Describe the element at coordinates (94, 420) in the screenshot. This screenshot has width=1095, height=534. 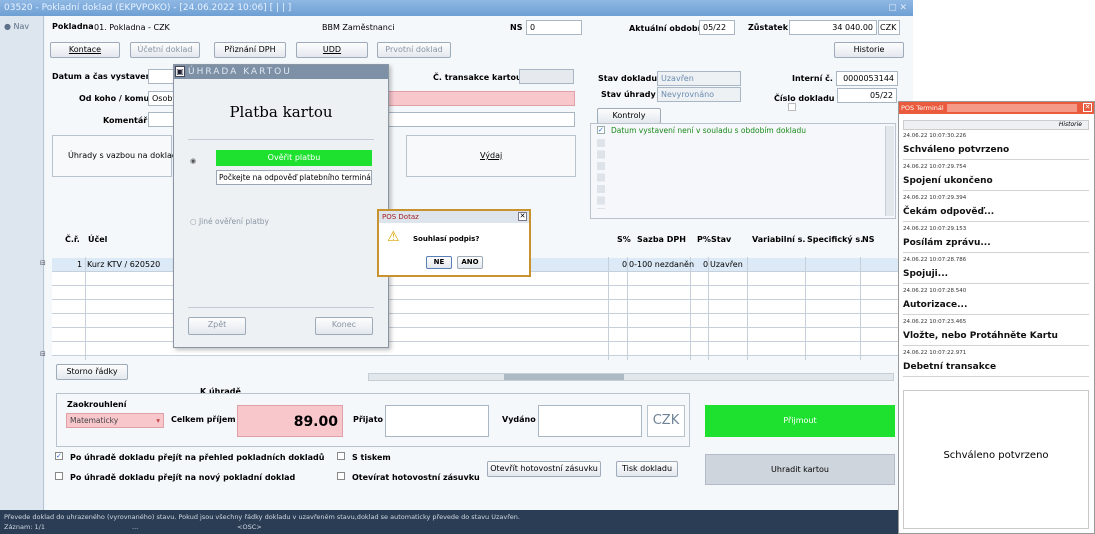
I see `zaokrouhleni-value: Matematicky` at that location.